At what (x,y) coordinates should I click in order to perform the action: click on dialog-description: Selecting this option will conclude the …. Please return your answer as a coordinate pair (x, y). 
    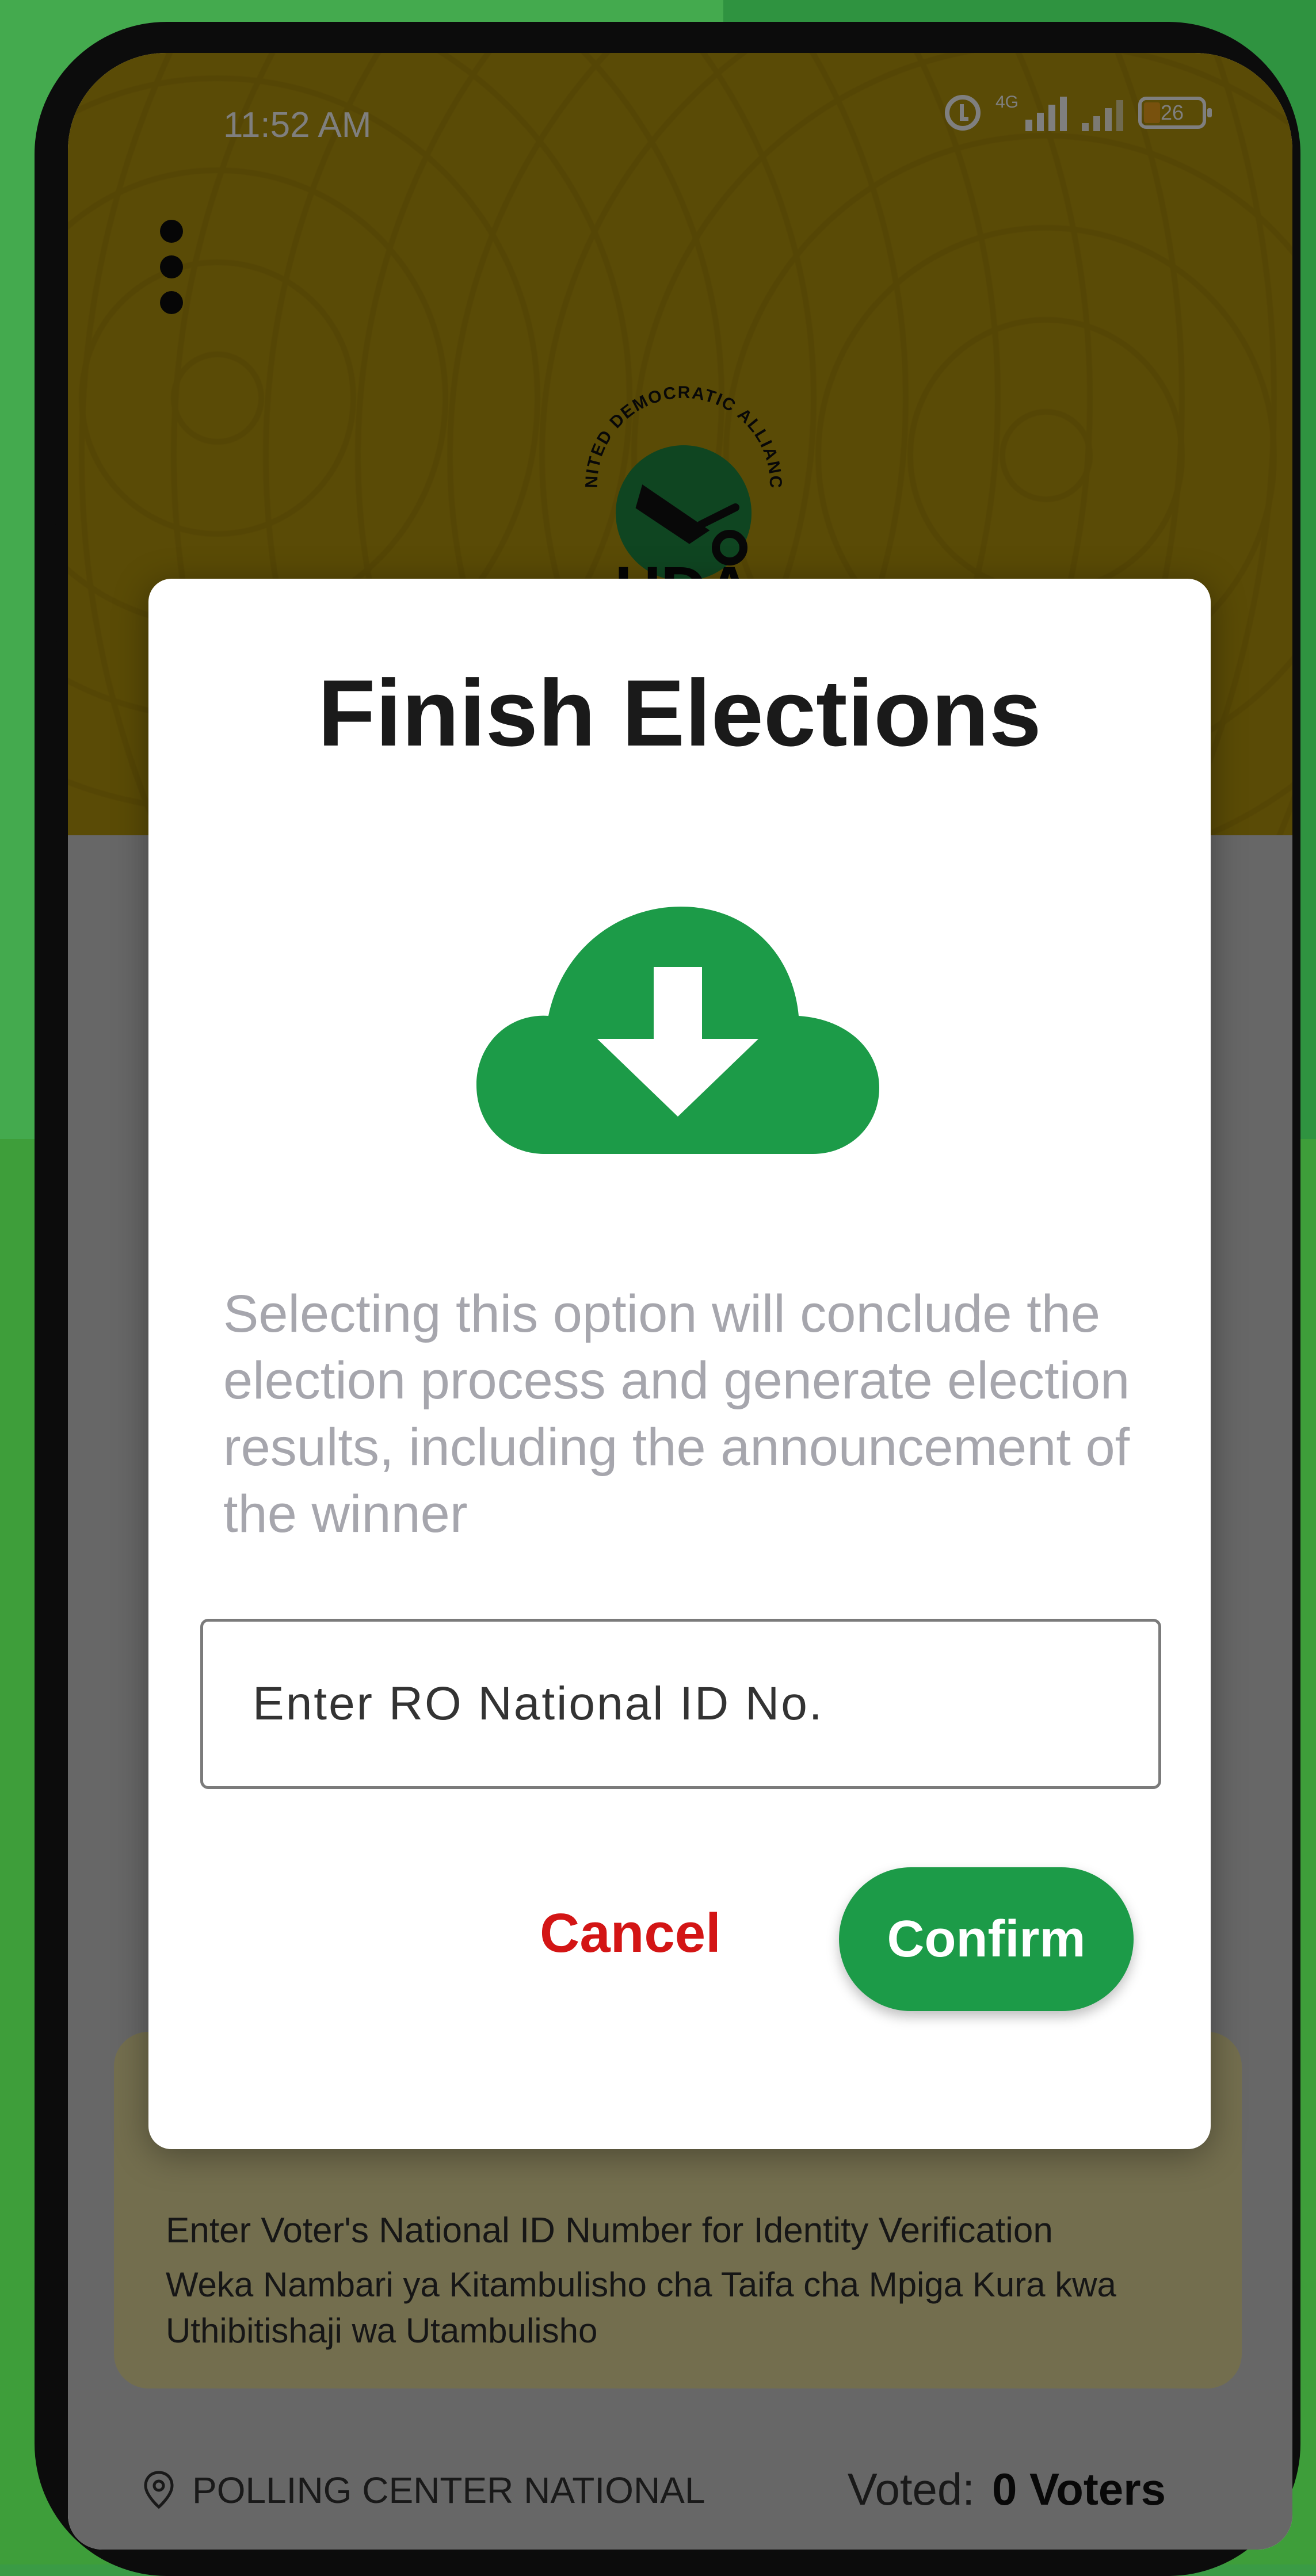
    Looking at the image, I should click on (676, 1414).